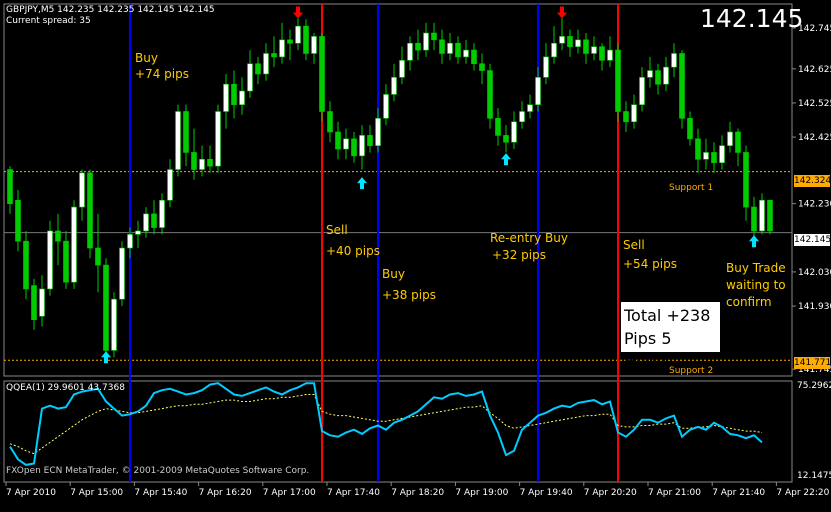 The width and height of the screenshot is (831, 512). What do you see at coordinates (814, 307) in the screenshot?
I see `y-tick-label: 141.930` at bounding box center [814, 307].